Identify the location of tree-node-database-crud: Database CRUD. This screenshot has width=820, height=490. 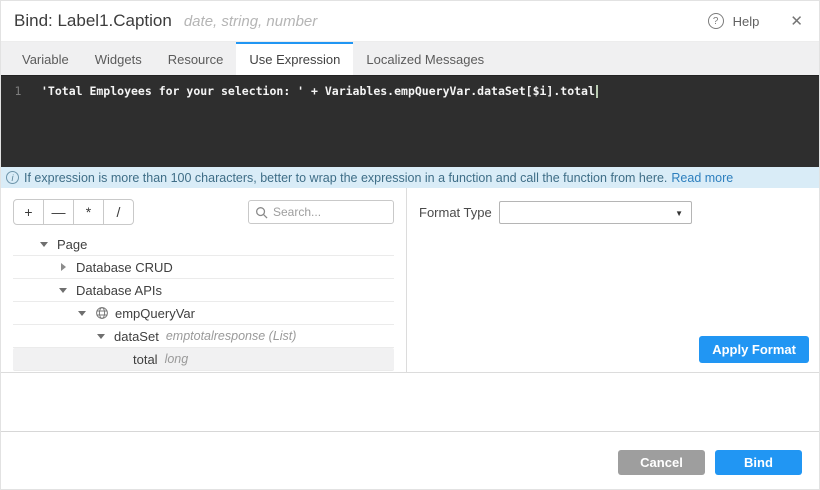
(203, 267).